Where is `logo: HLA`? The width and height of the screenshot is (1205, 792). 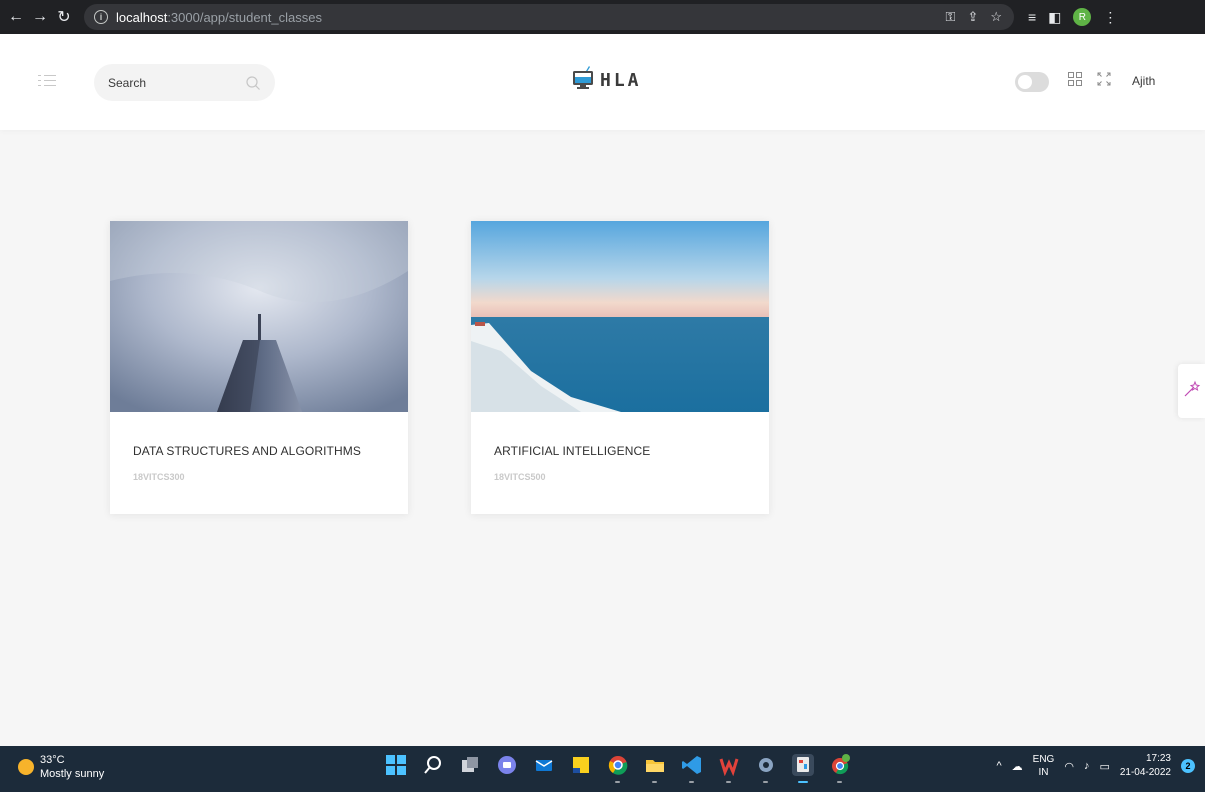
logo: HLA is located at coordinates (607, 80).